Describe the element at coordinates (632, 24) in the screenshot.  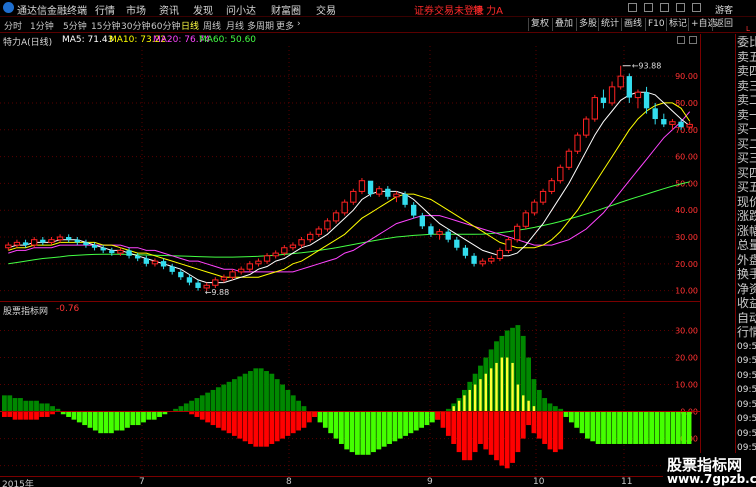
I see `tool-draw: 画线` at that location.